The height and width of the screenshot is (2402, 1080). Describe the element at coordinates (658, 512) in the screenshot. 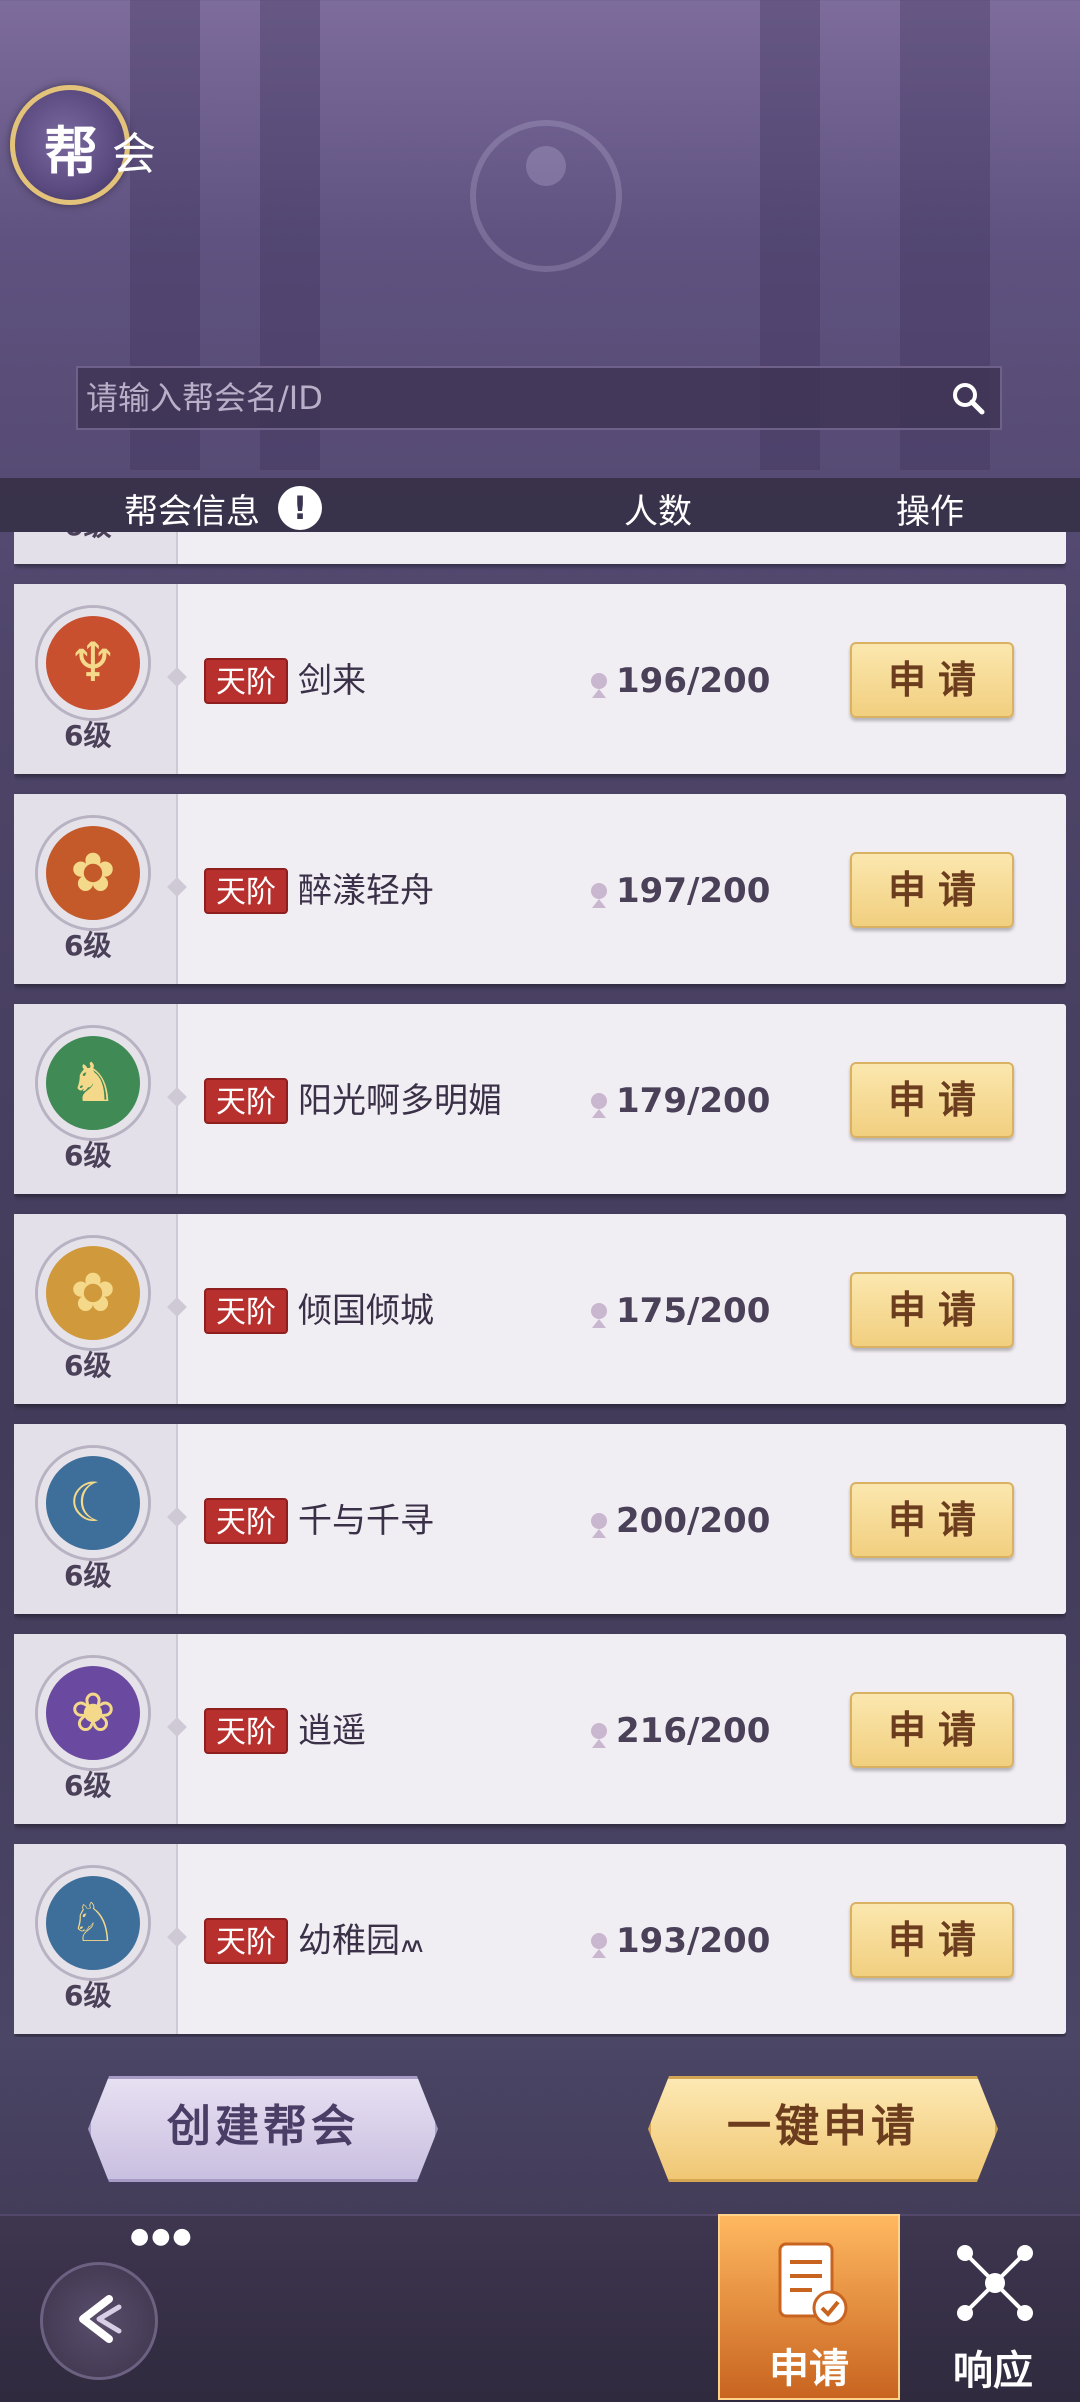

I see `column-header-members: 人数` at that location.